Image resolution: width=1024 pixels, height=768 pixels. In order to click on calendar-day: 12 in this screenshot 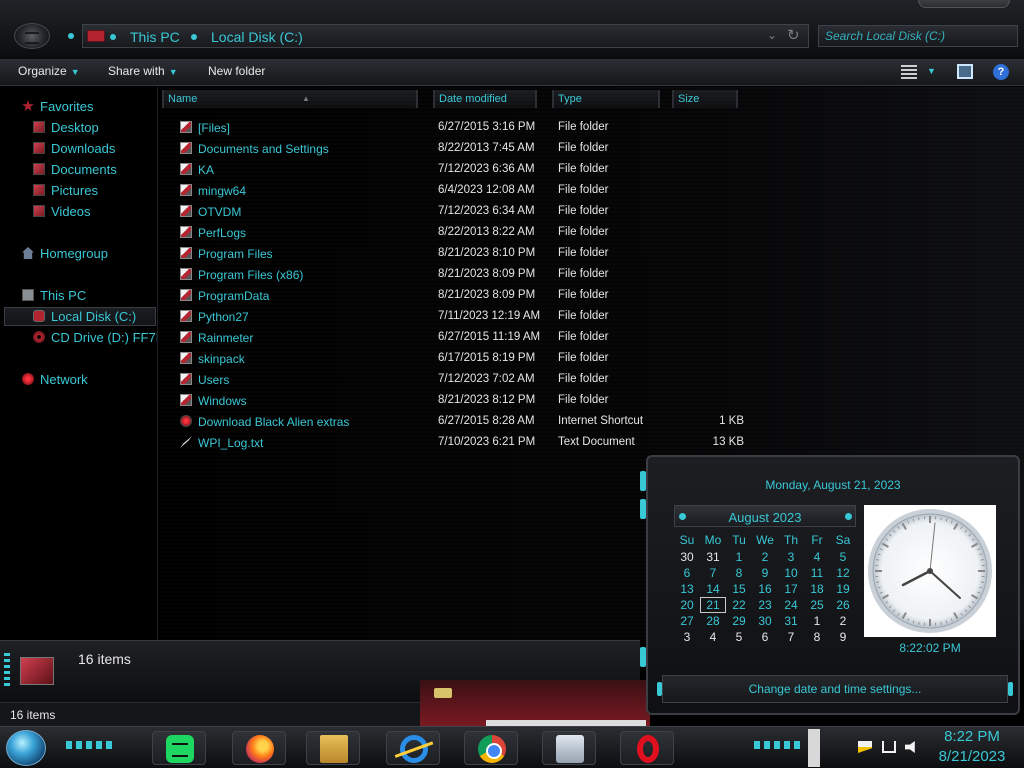, I will do `click(843, 573)`.